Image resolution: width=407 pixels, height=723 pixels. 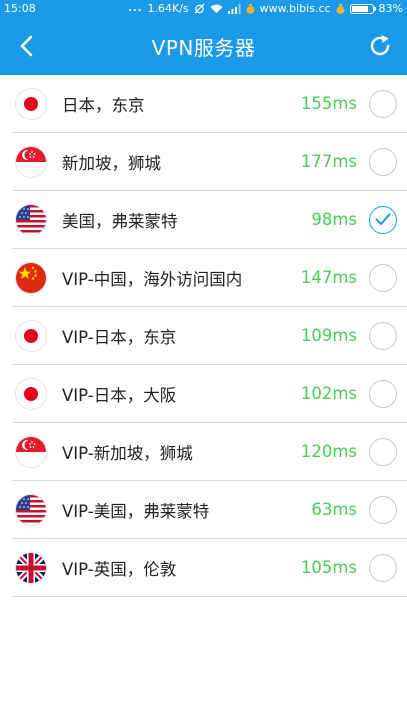 What do you see at coordinates (127, 453) in the screenshot?
I see `server-name: VIP-新加坡，狮城` at bounding box center [127, 453].